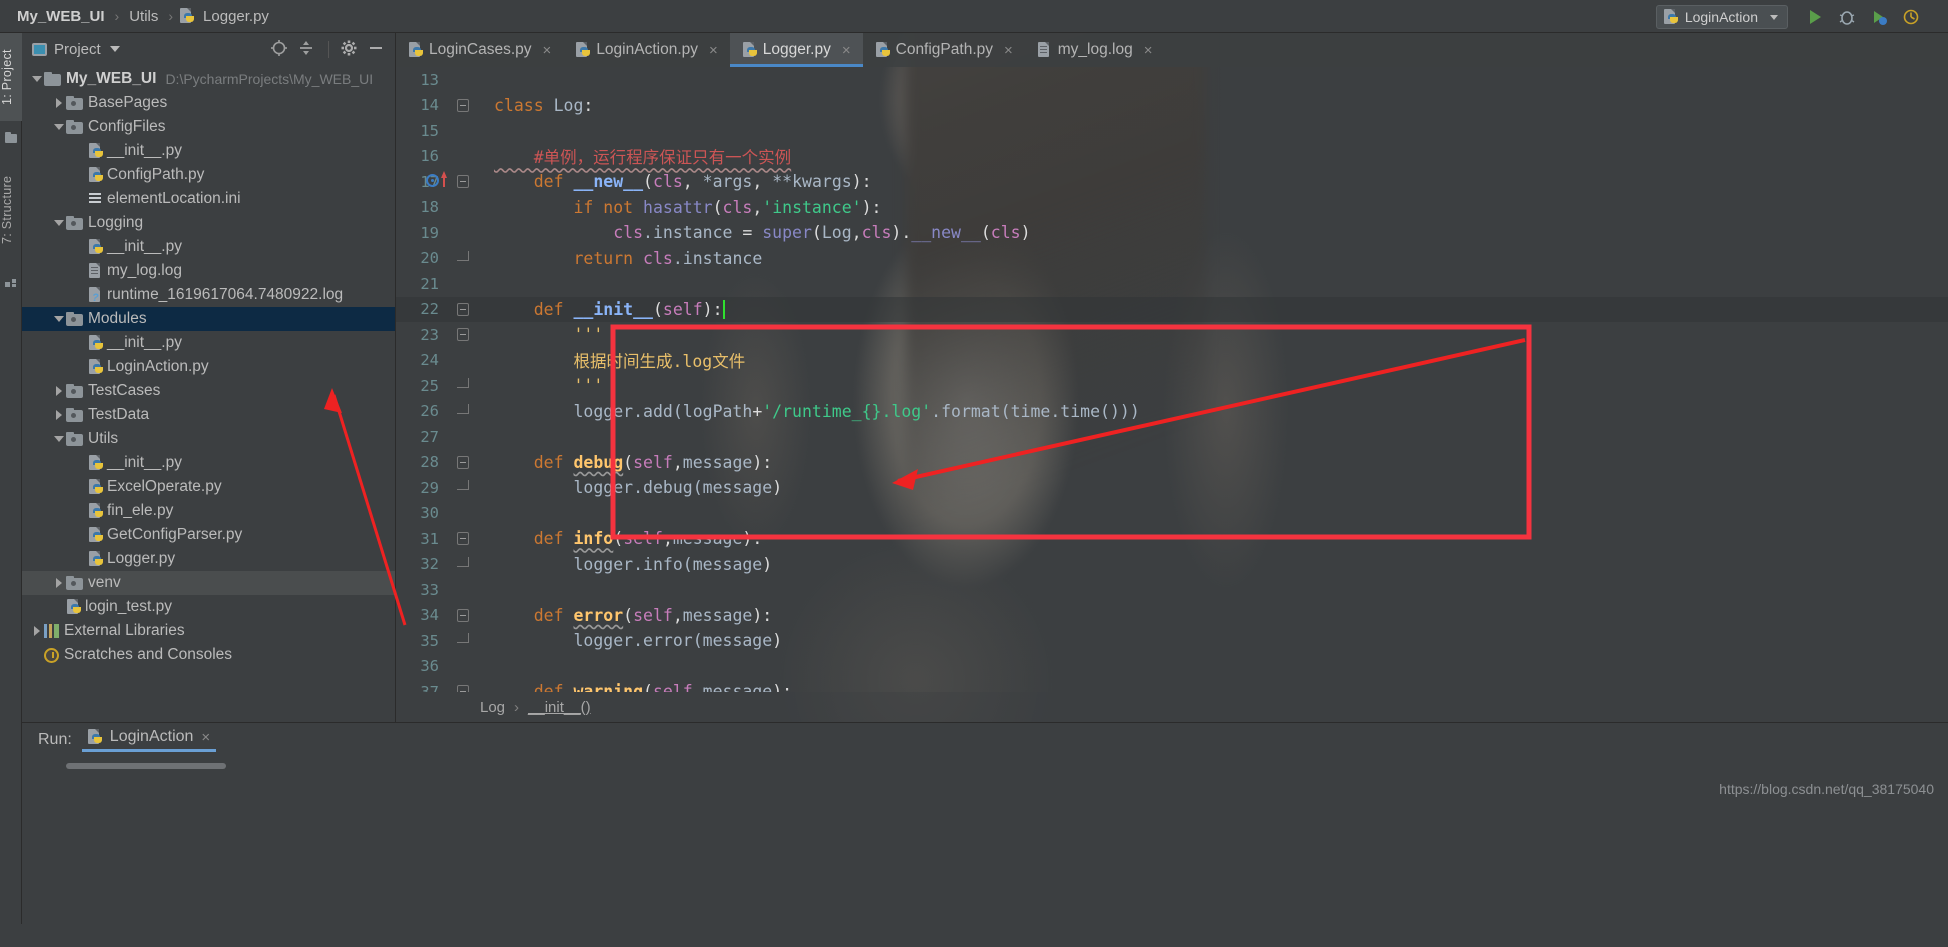 This screenshot has height=947, width=1948. What do you see at coordinates (1911, 17) in the screenshot?
I see `profile-button` at bounding box center [1911, 17].